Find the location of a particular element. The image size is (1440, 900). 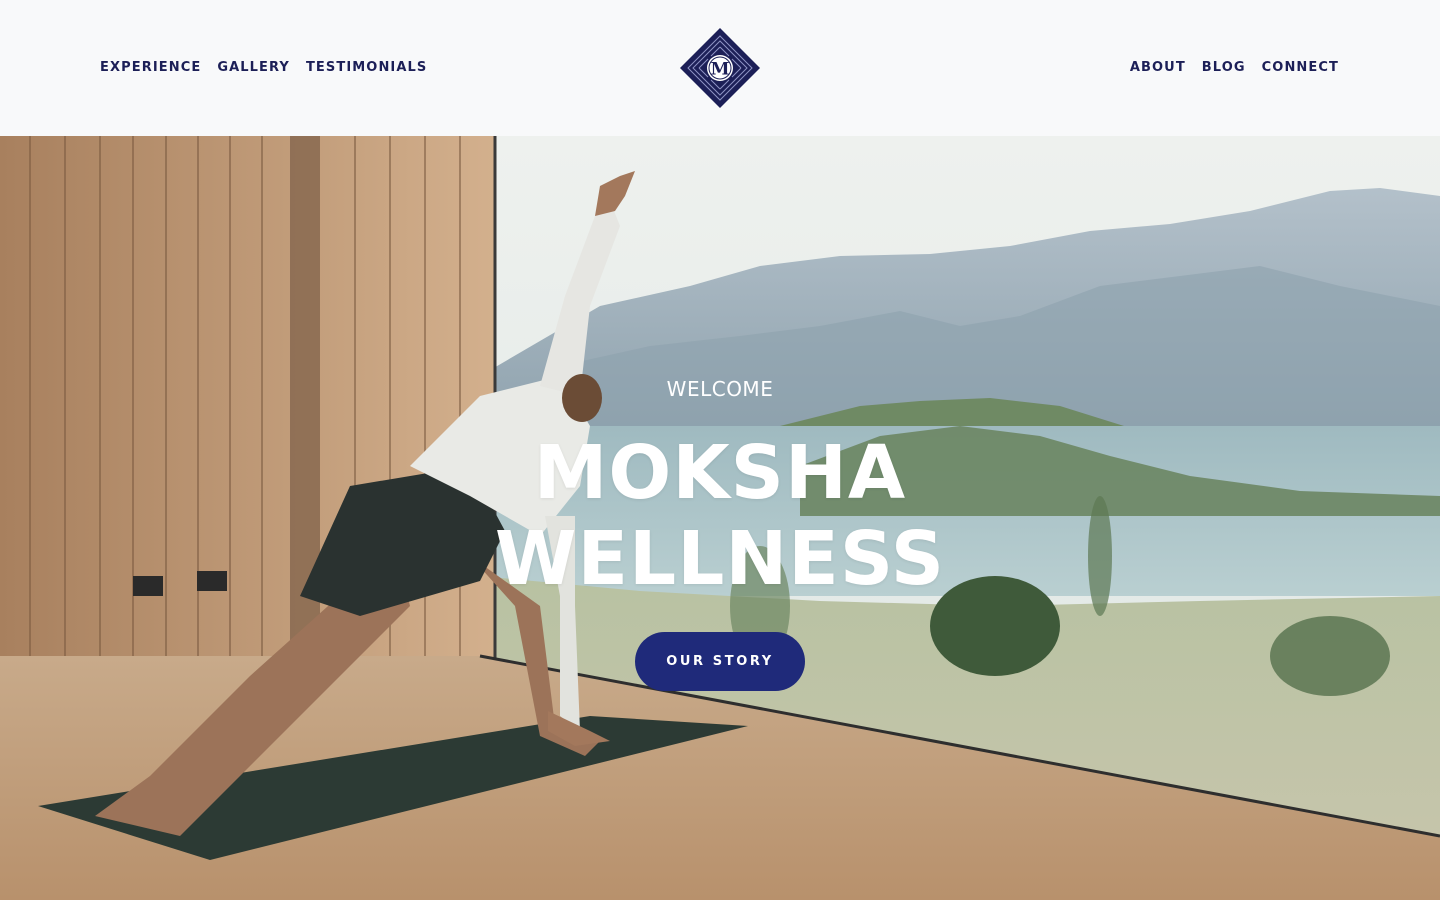

nav-item-gallery: GALLERY is located at coordinates (253, 68).